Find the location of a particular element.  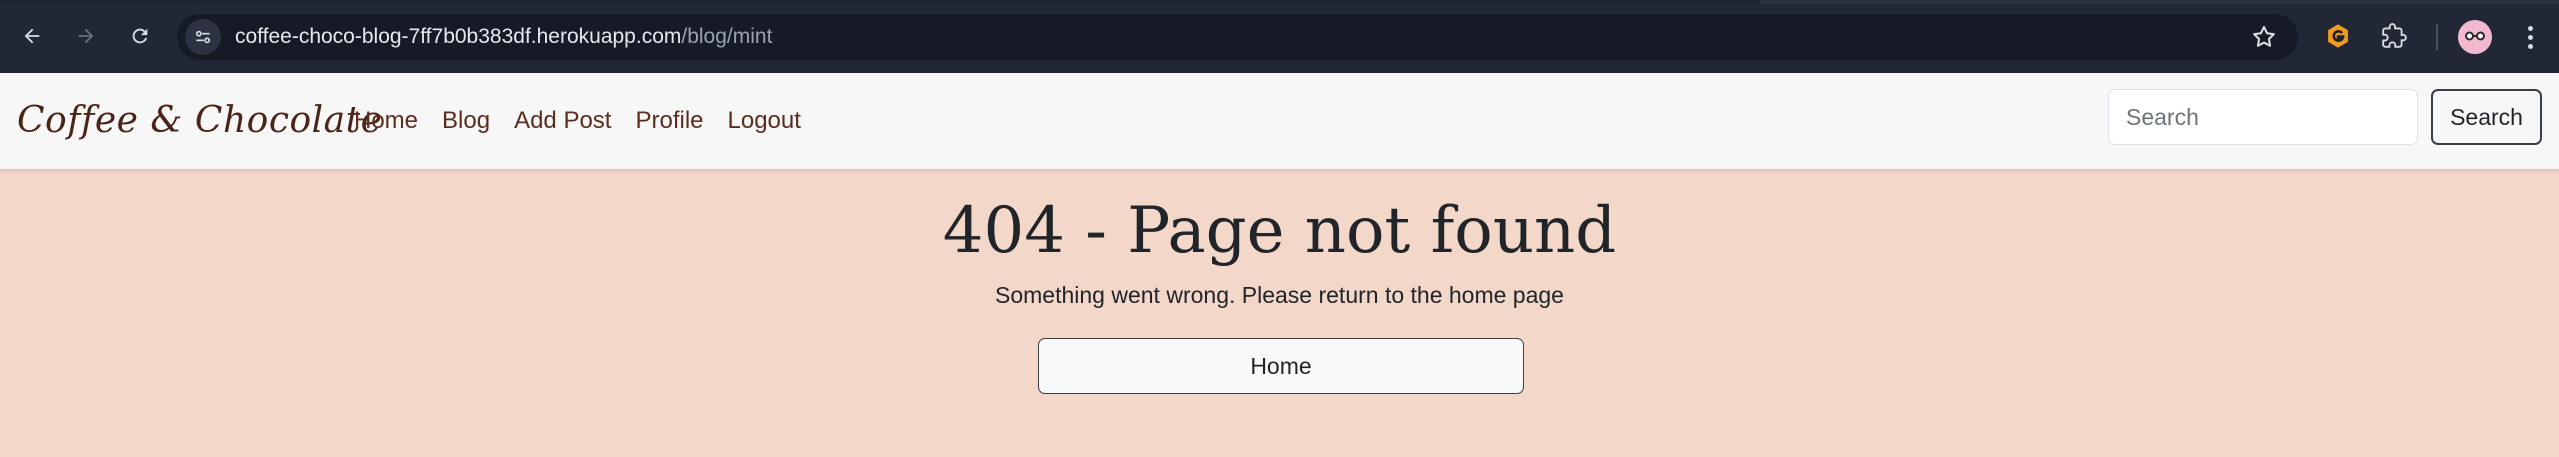

forward-icon is located at coordinates (86, 36).